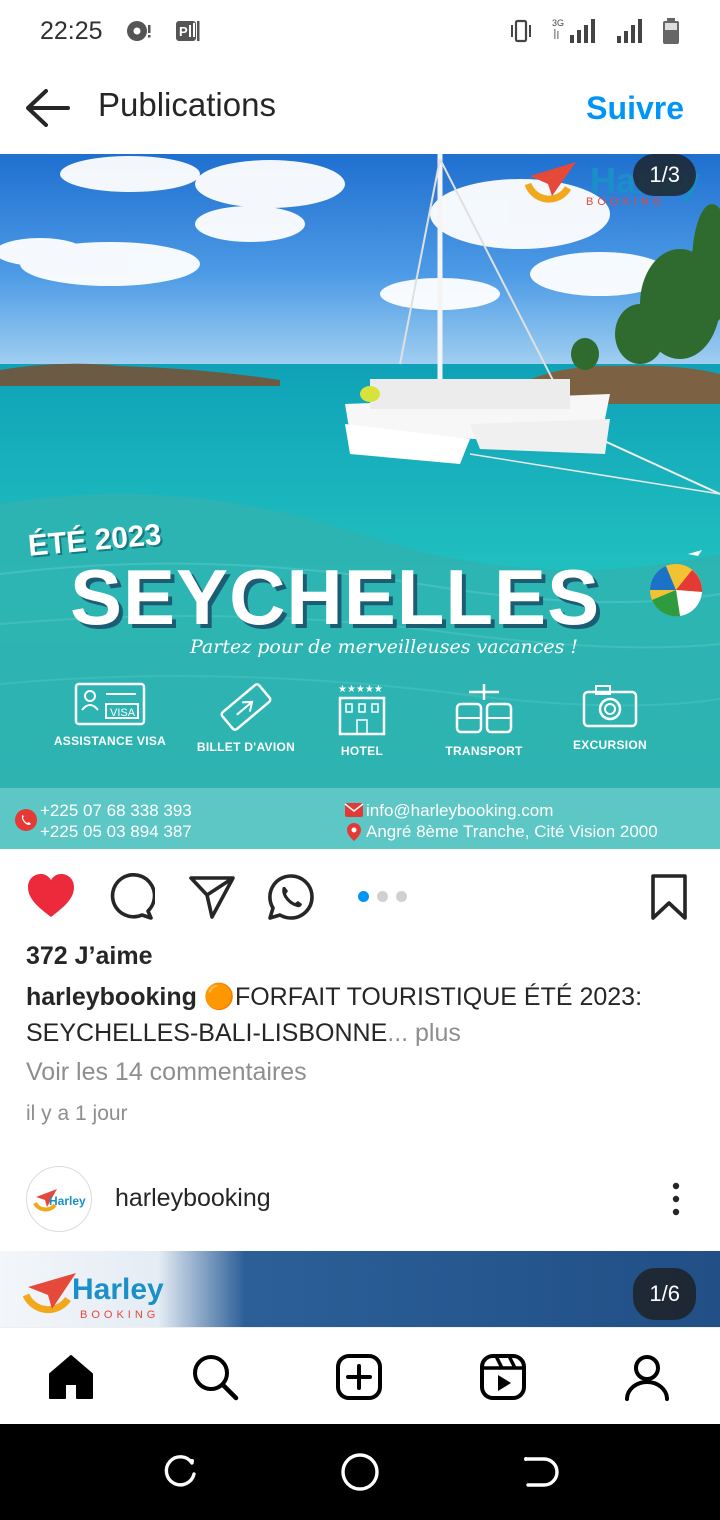 This screenshot has height=1520, width=720. What do you see at coordinates (193, 1198) in the screenshot?
I see `next-post-username: harleybooking` at bounding box center [193, 1198].